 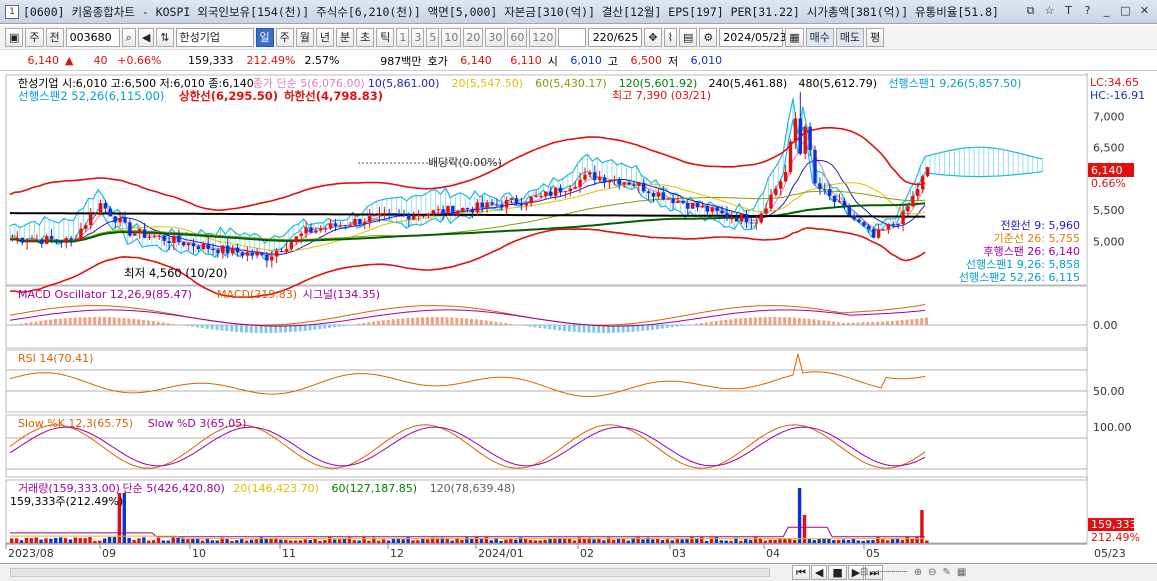 I want to click on full-view-button: 전, so click(x=54, y=37).